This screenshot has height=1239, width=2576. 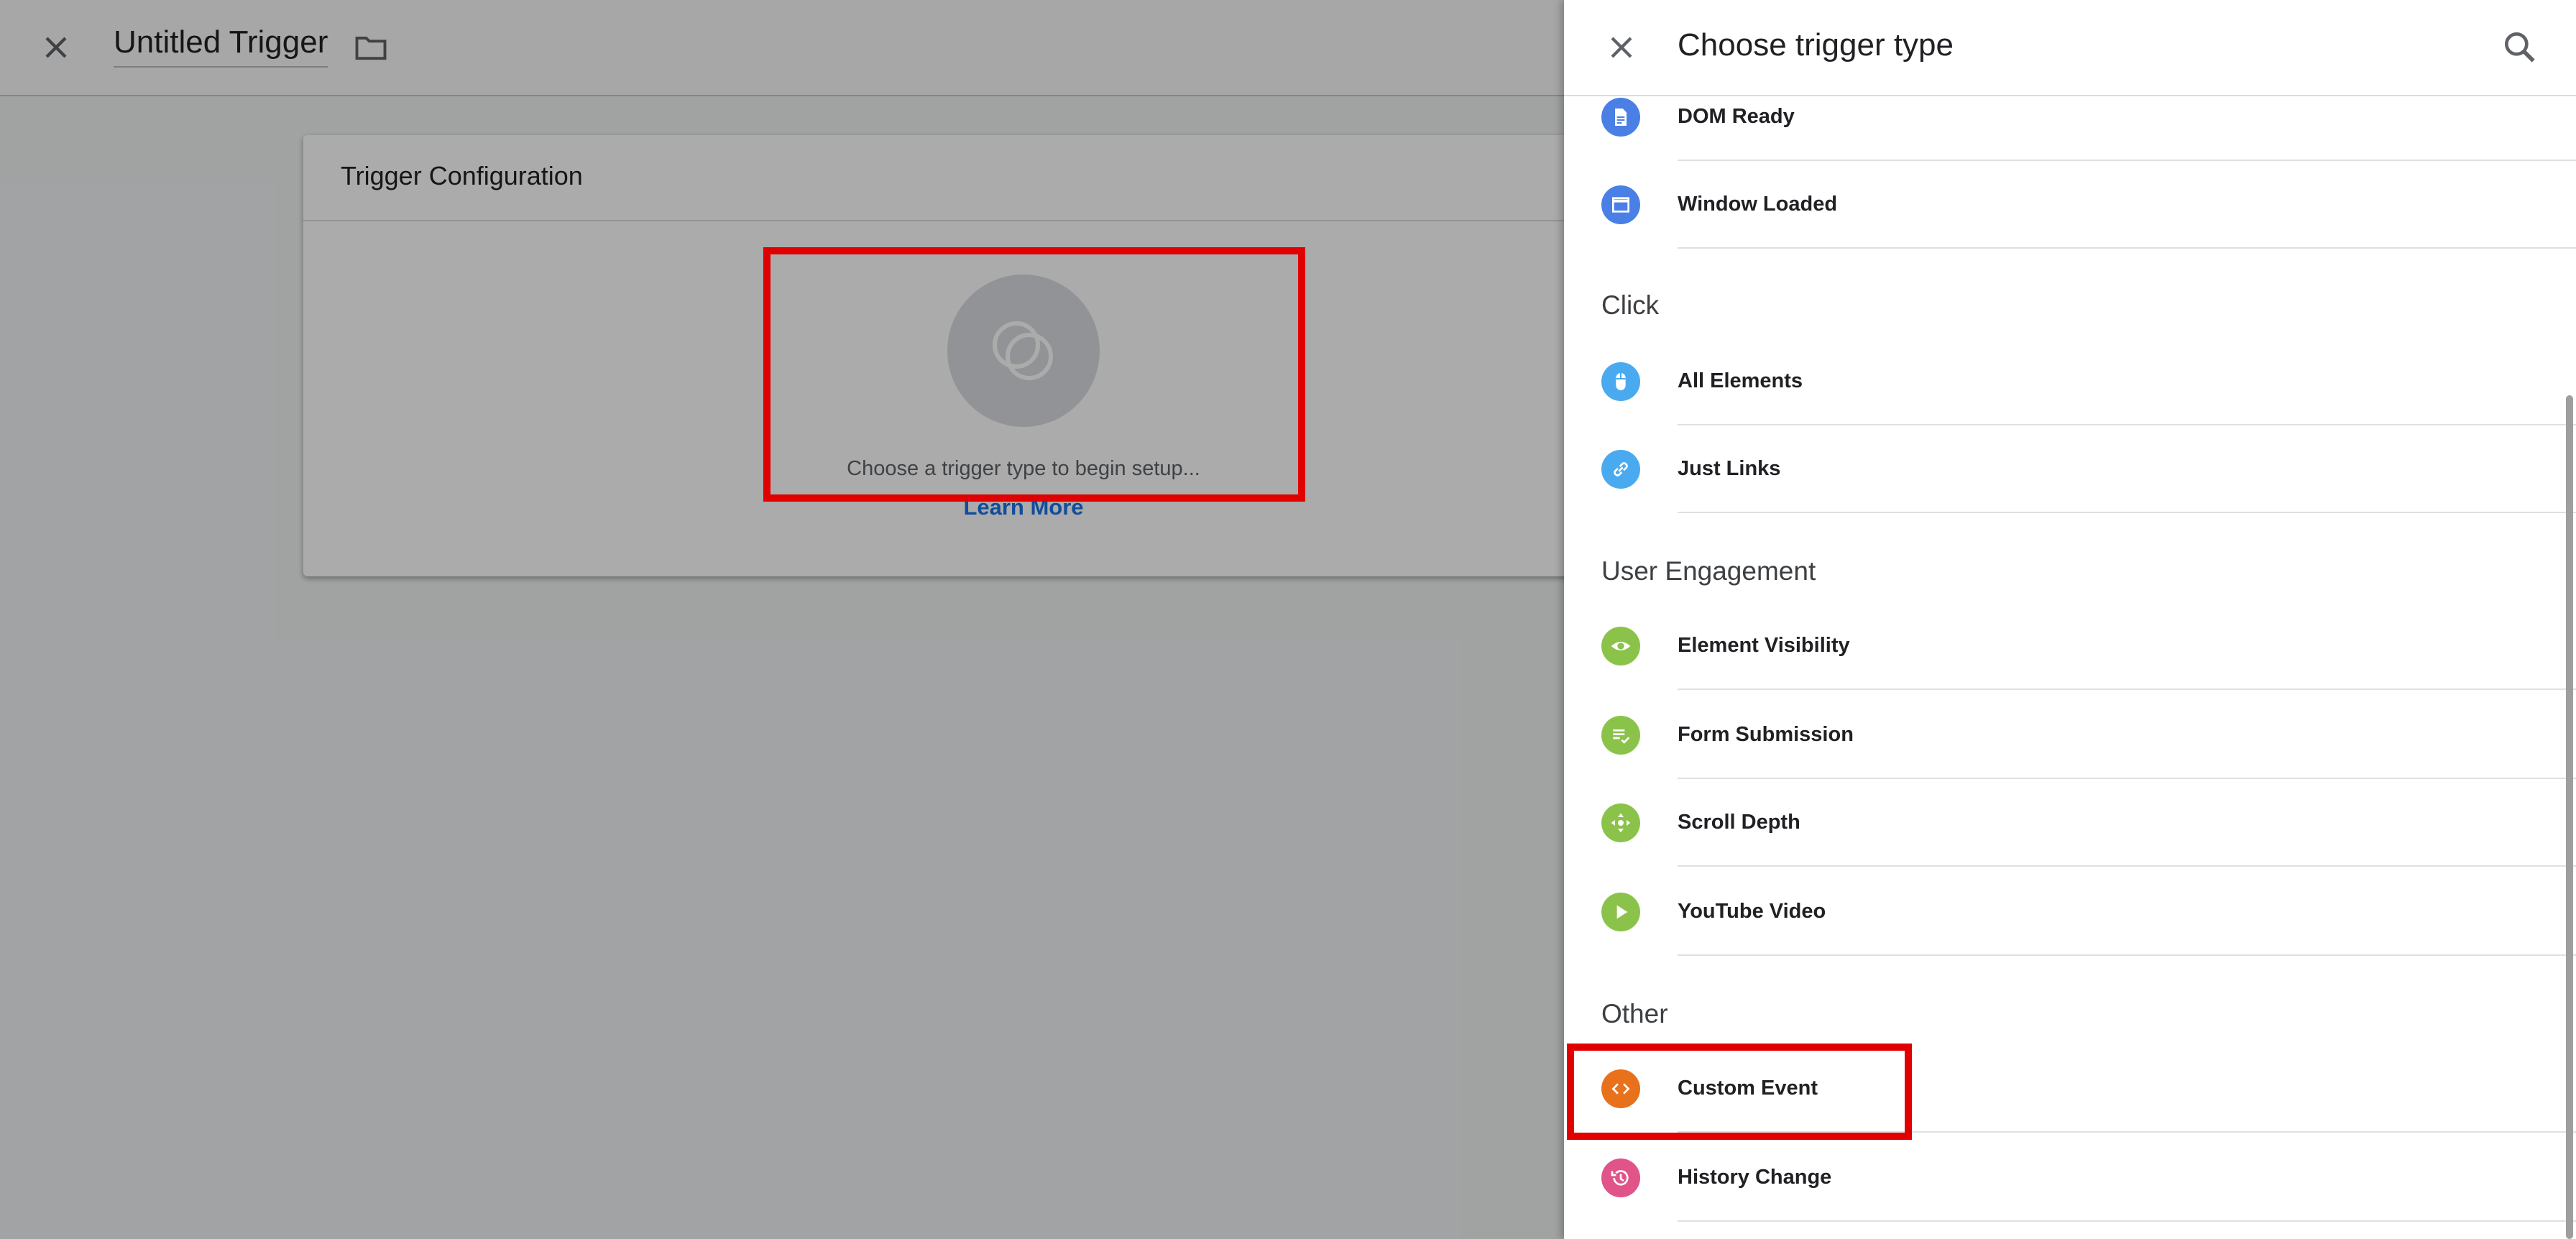 I want to click on trigger-item-window-loaded: Window Loaded, so click(x=2070, y=205).